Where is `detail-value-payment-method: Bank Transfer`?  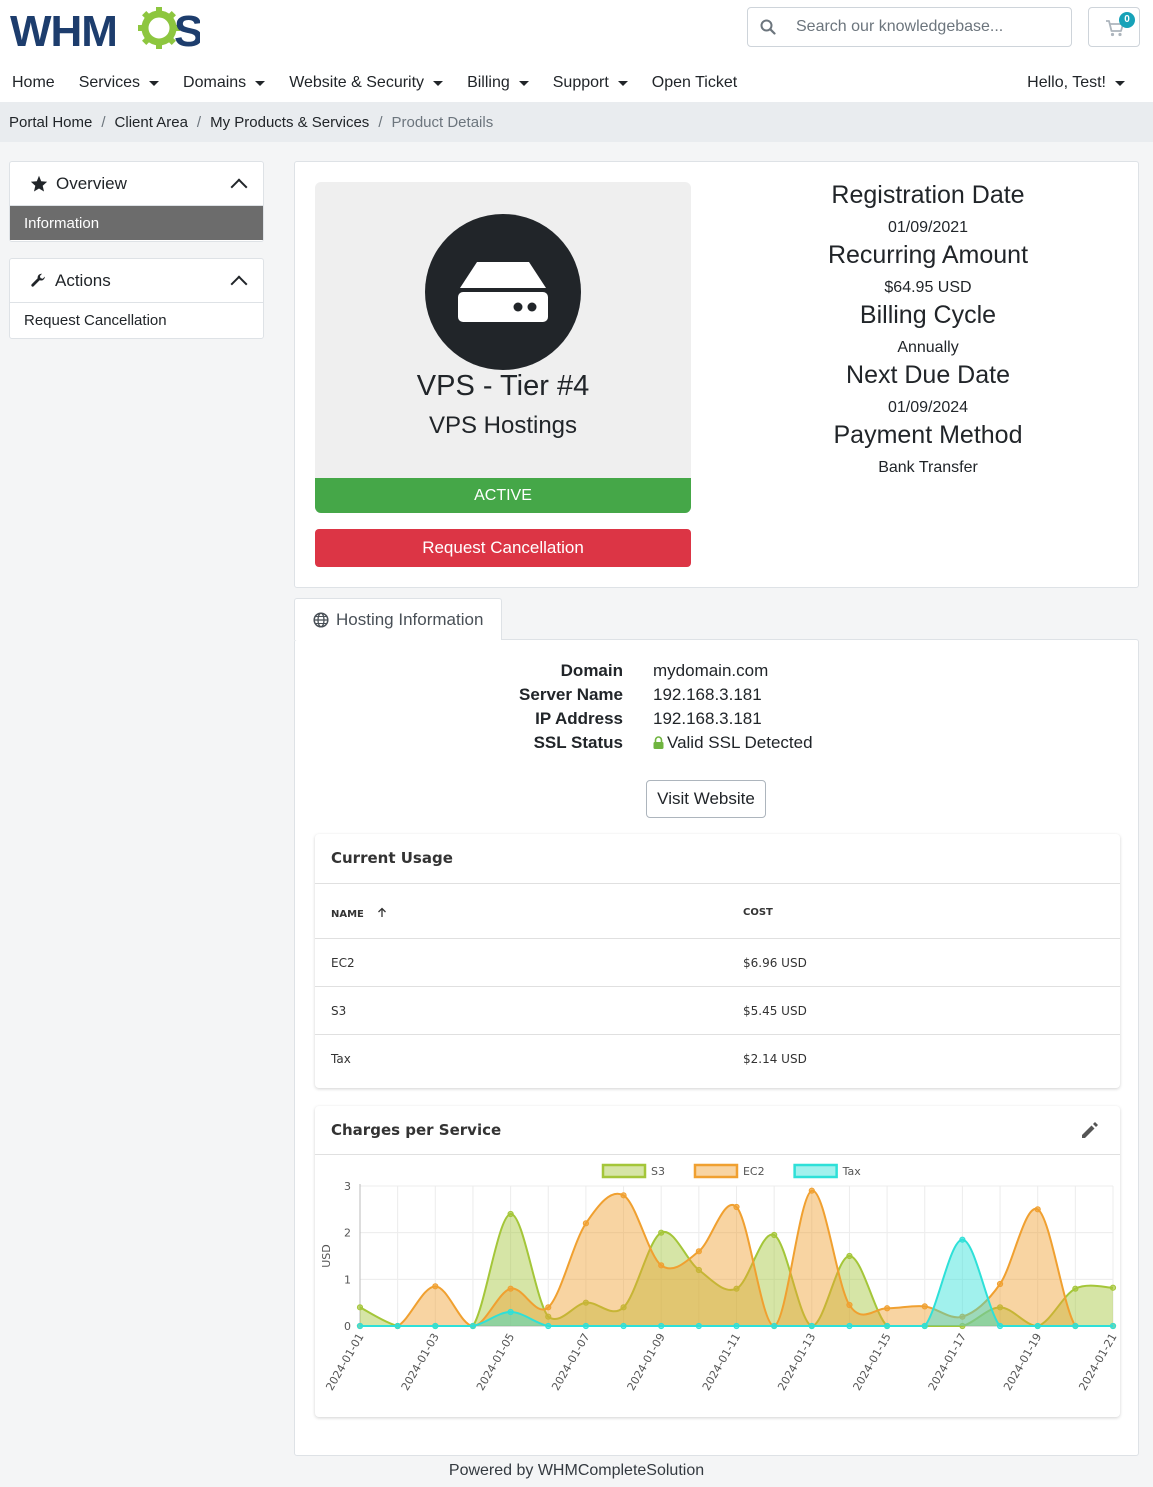 detail-value-payment-method: Bank Transfer is located at coordinates (928, 470).